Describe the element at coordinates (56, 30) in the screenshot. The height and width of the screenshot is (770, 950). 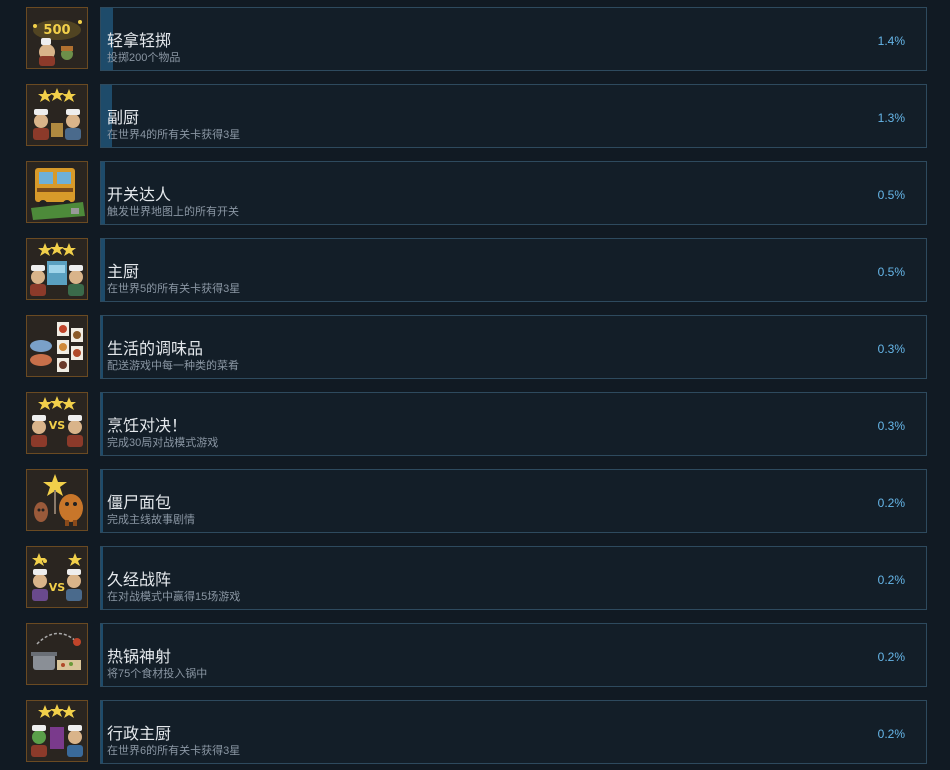
I see `svg-text: 500` at that location.